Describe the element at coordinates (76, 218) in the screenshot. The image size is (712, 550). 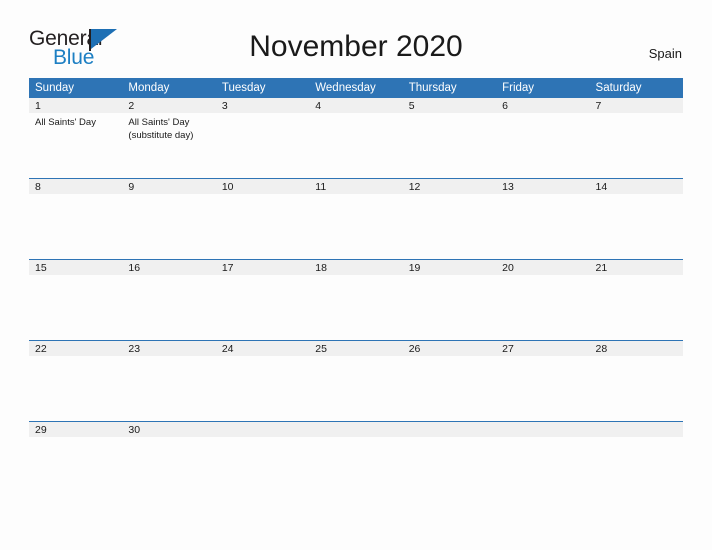
I see `calendar-day-cell: 8` at that location.